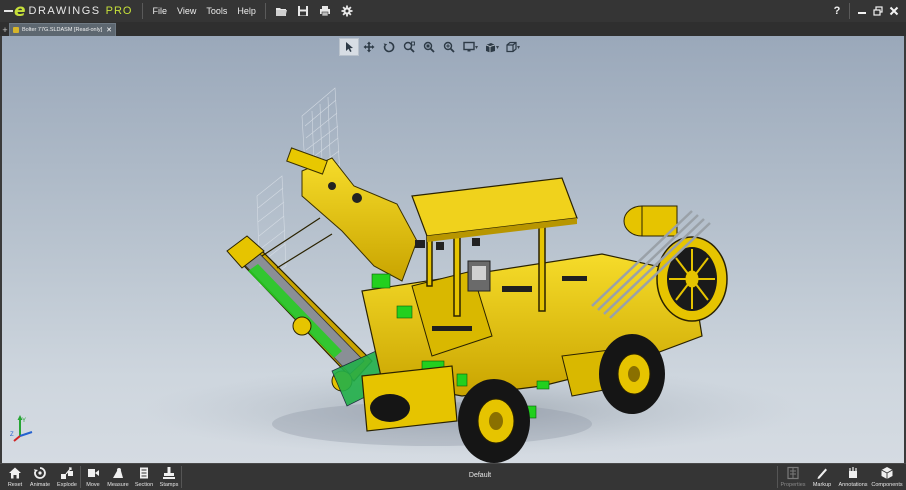 The image size is (906, 490). What do you see at coordinates (40, 485) in the screenshot?
I see `animate-label: Animate` at bounding box center [40, 485].